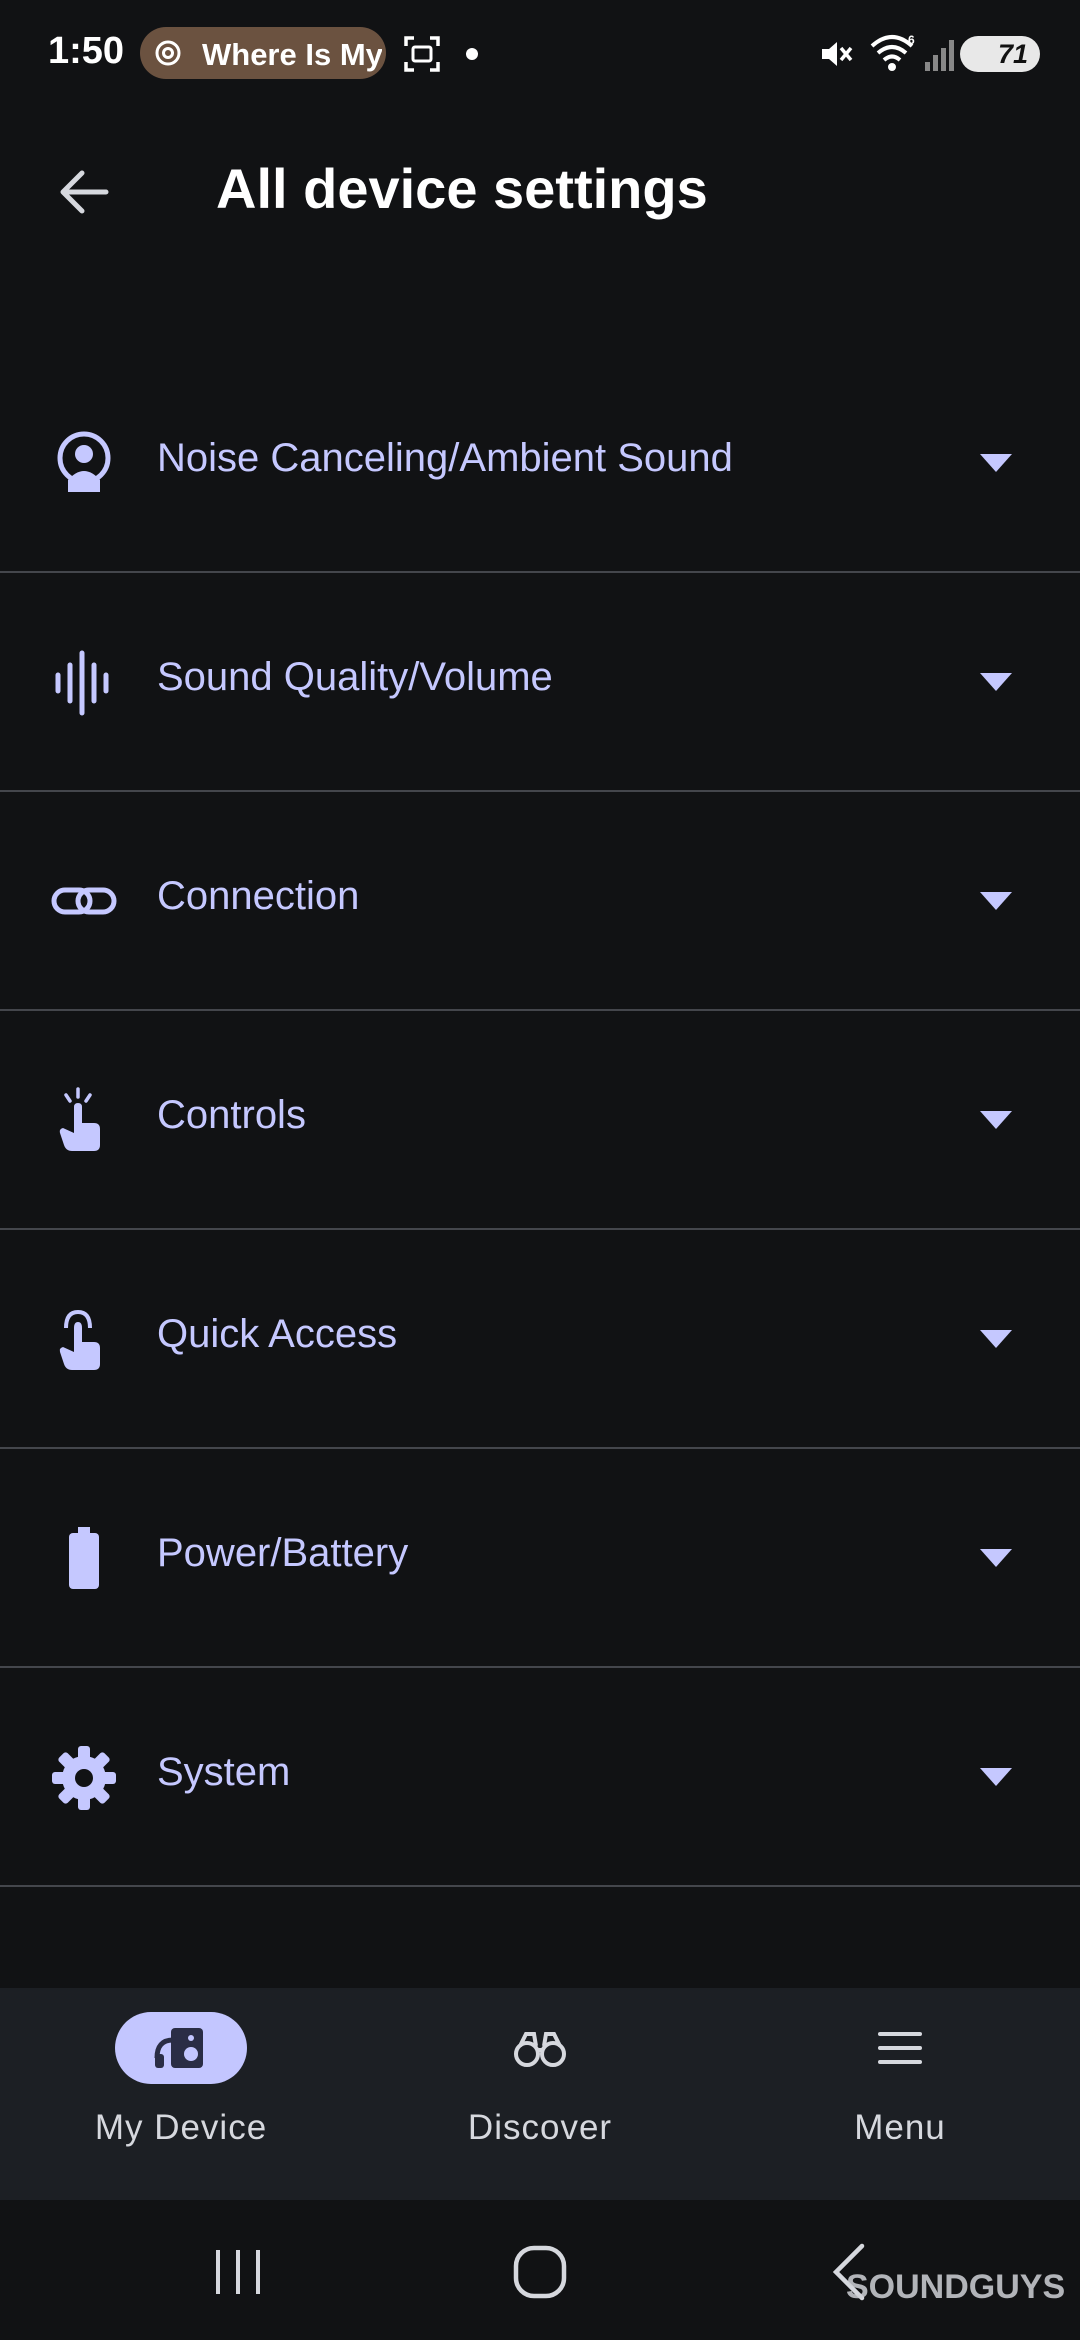  I want to click on battery-indicator: 71, so click(1000, 54).